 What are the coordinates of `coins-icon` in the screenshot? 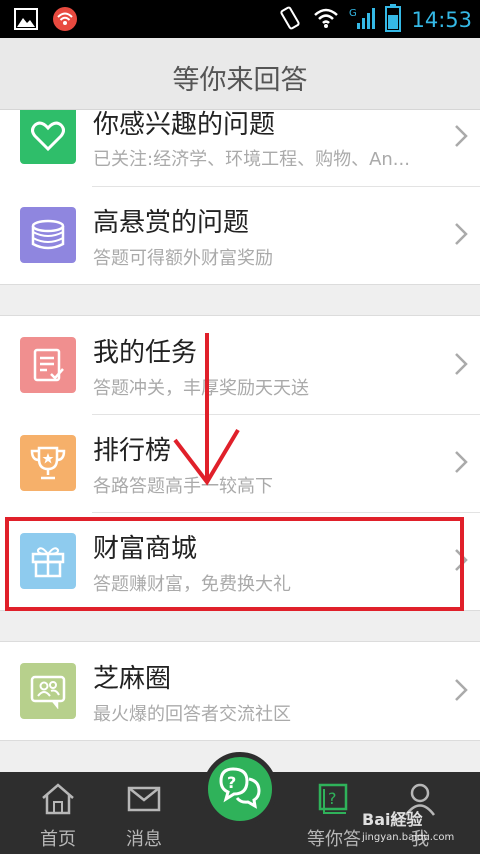 It's located at (48, 235).